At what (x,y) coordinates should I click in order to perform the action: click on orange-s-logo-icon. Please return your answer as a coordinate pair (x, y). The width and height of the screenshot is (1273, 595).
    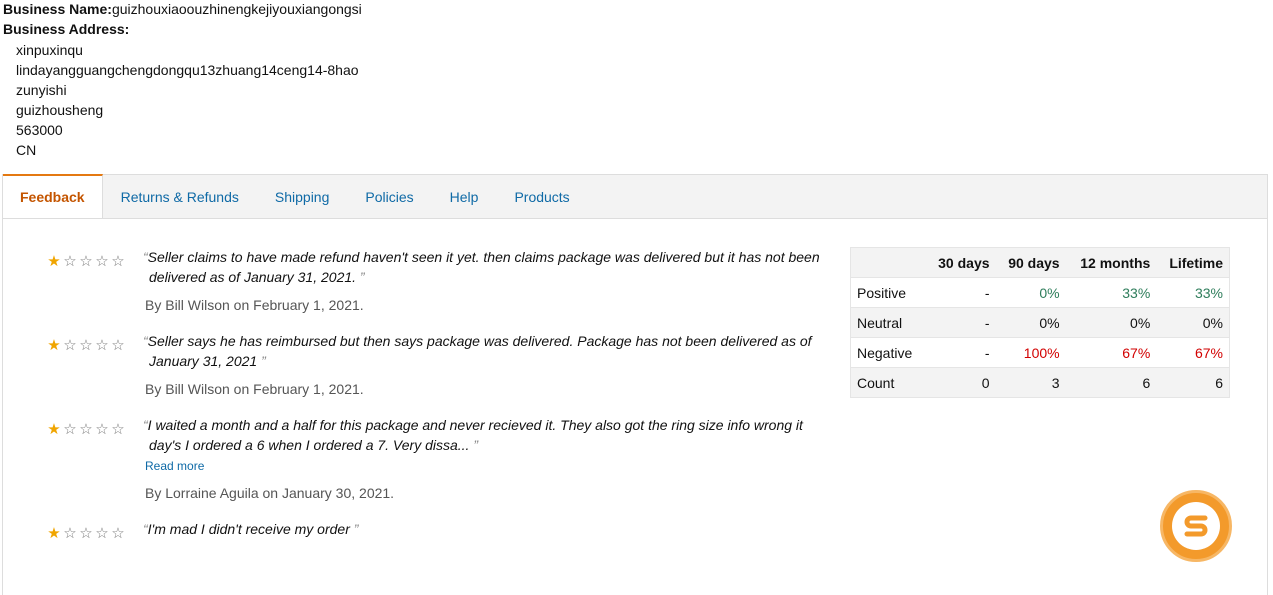
    Looking at the image, I should click on (1196, 526).